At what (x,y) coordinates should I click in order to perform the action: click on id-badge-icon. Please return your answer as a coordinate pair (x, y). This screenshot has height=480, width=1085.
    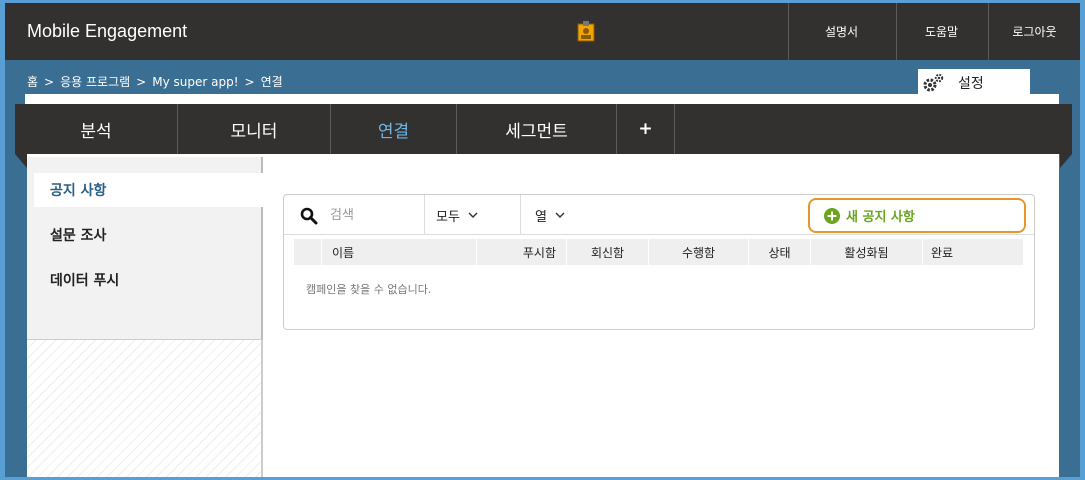
    Looking at the image, I should click on (586, 31).